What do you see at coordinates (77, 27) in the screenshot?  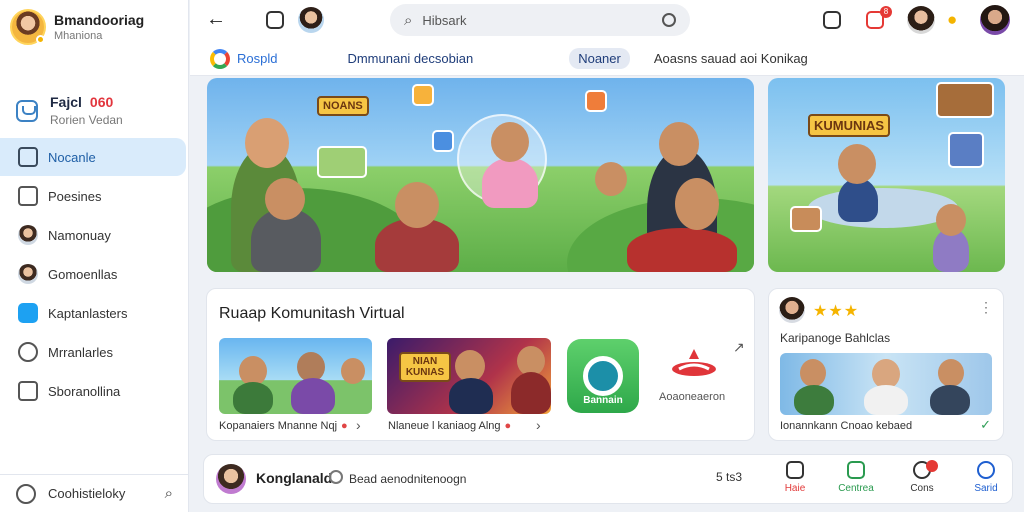 I see `profile: Bmandooriag Mhaniona` at bounding box center [77, 27].